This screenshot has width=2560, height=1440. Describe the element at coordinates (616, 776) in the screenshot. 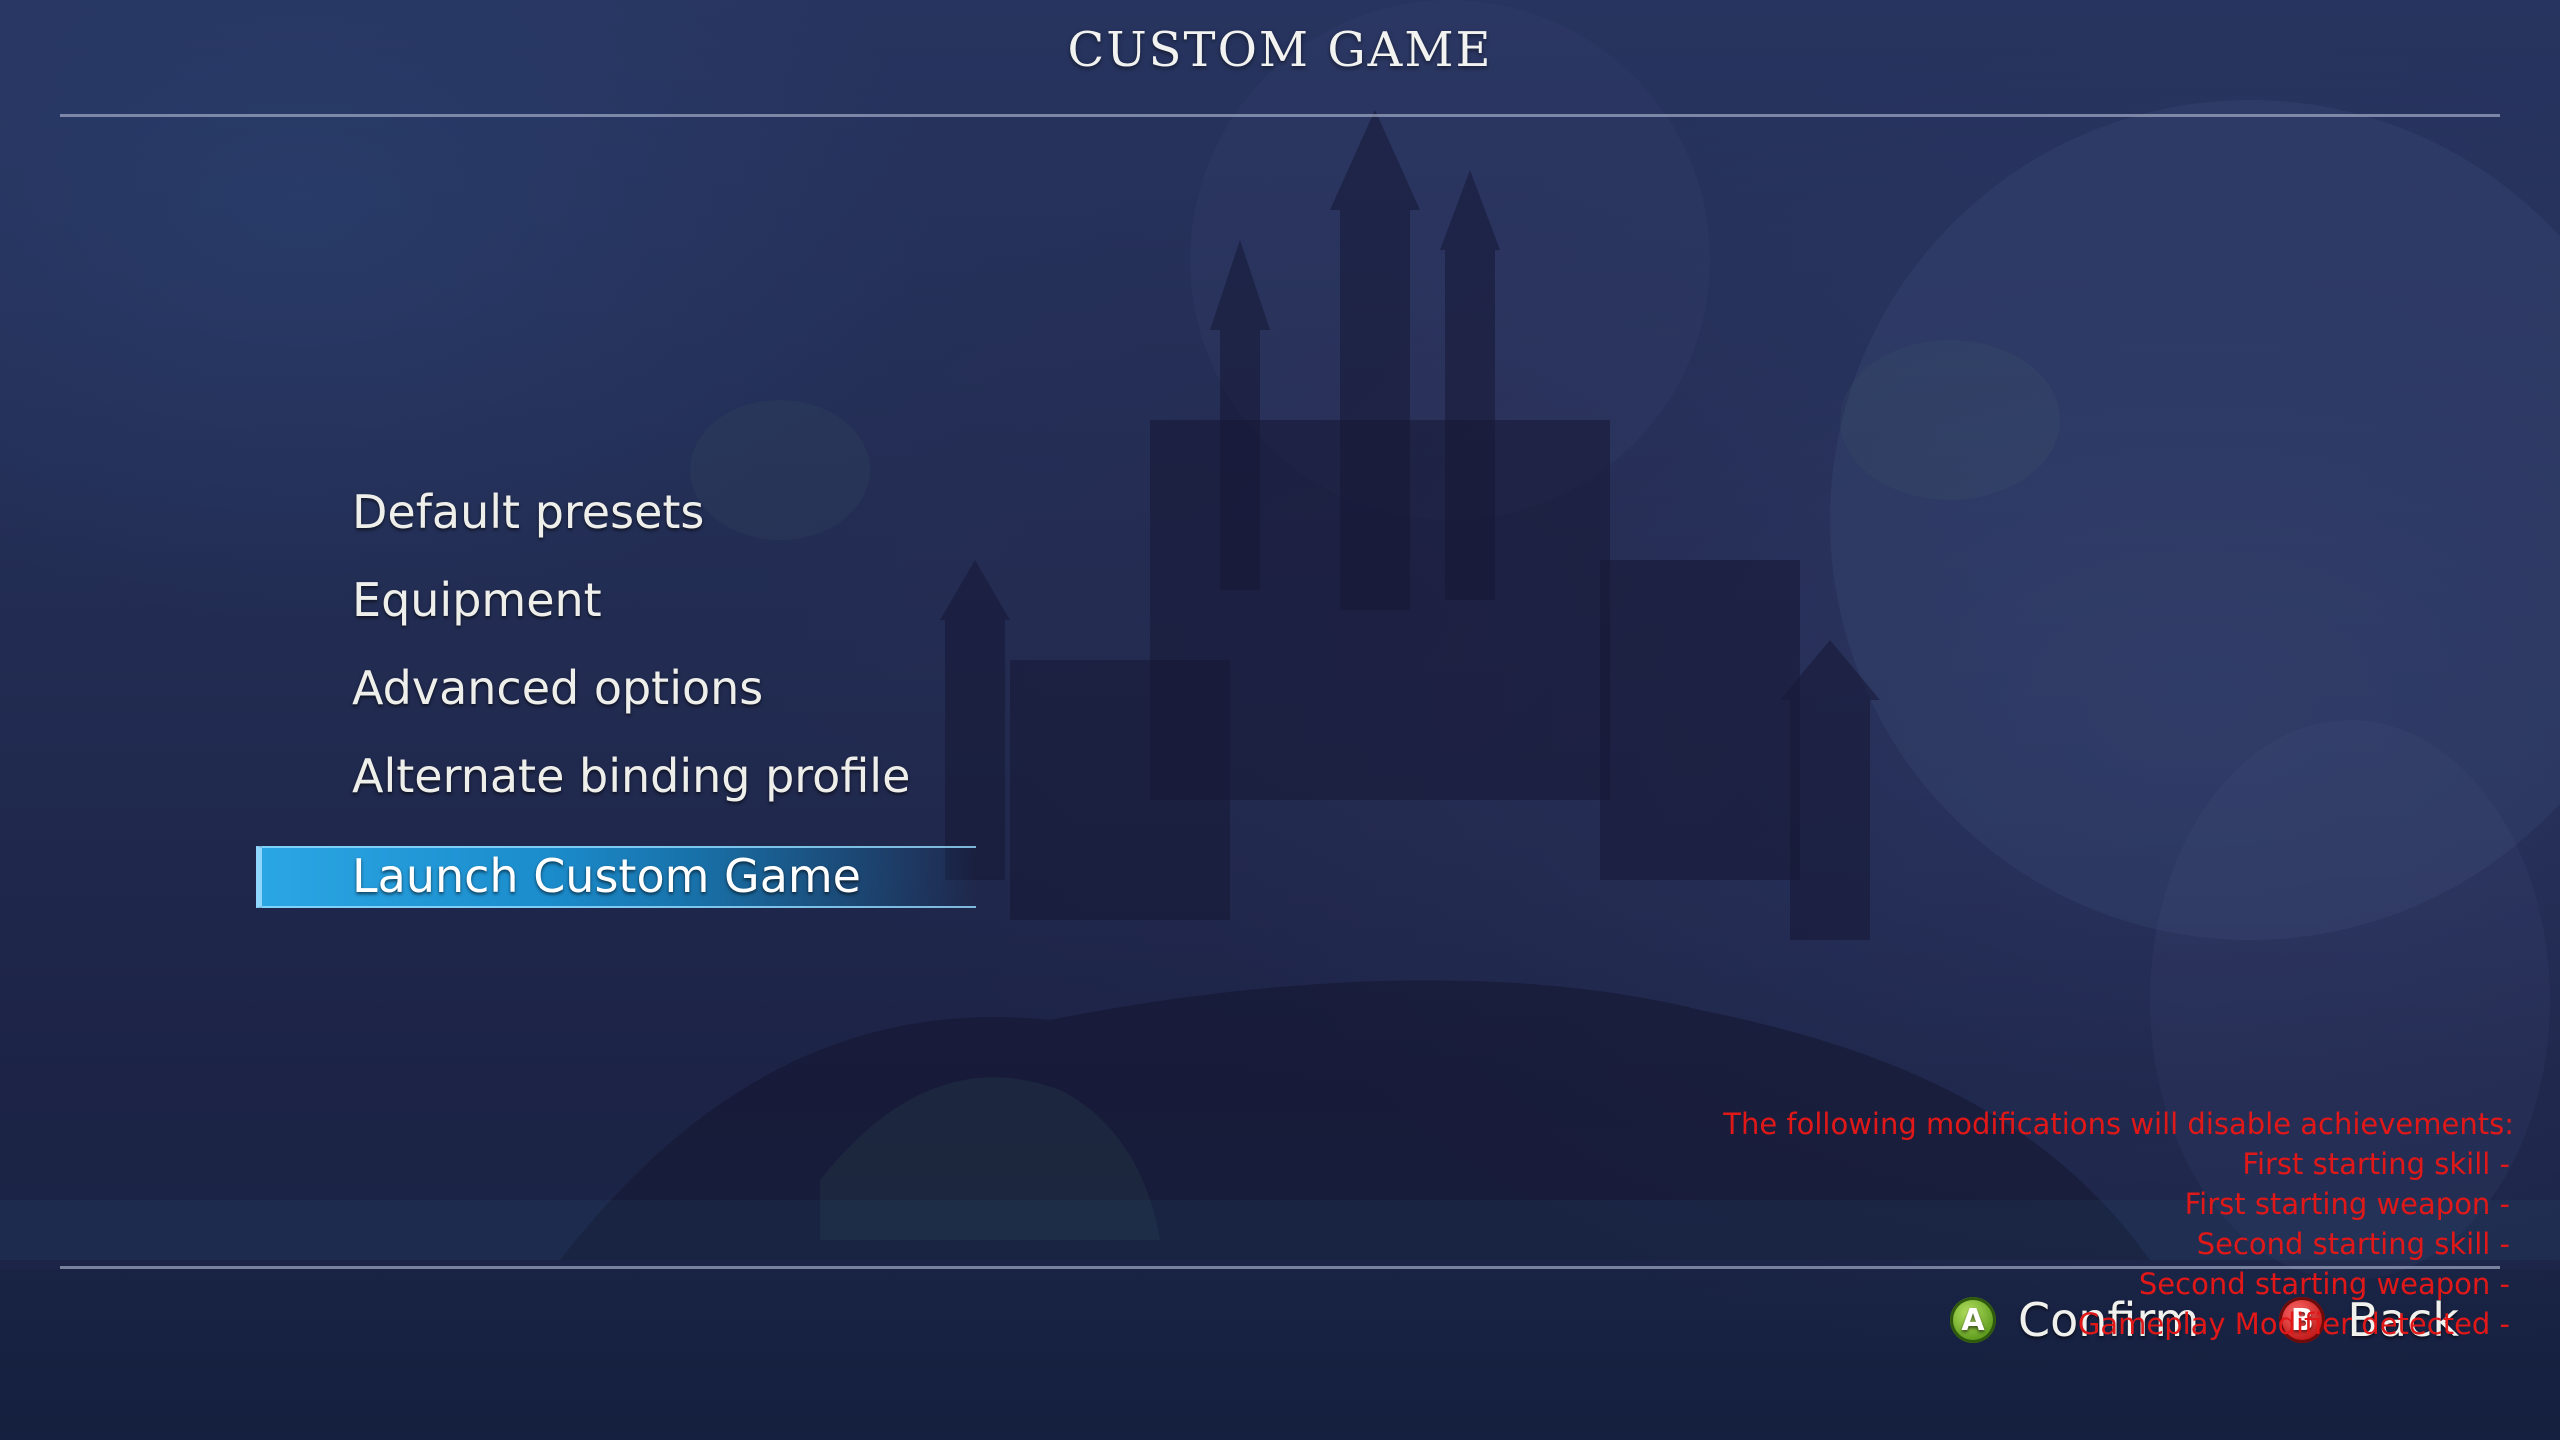

I see `menu-item-alternate-binding-profile: Alternate binding profile` at that location.